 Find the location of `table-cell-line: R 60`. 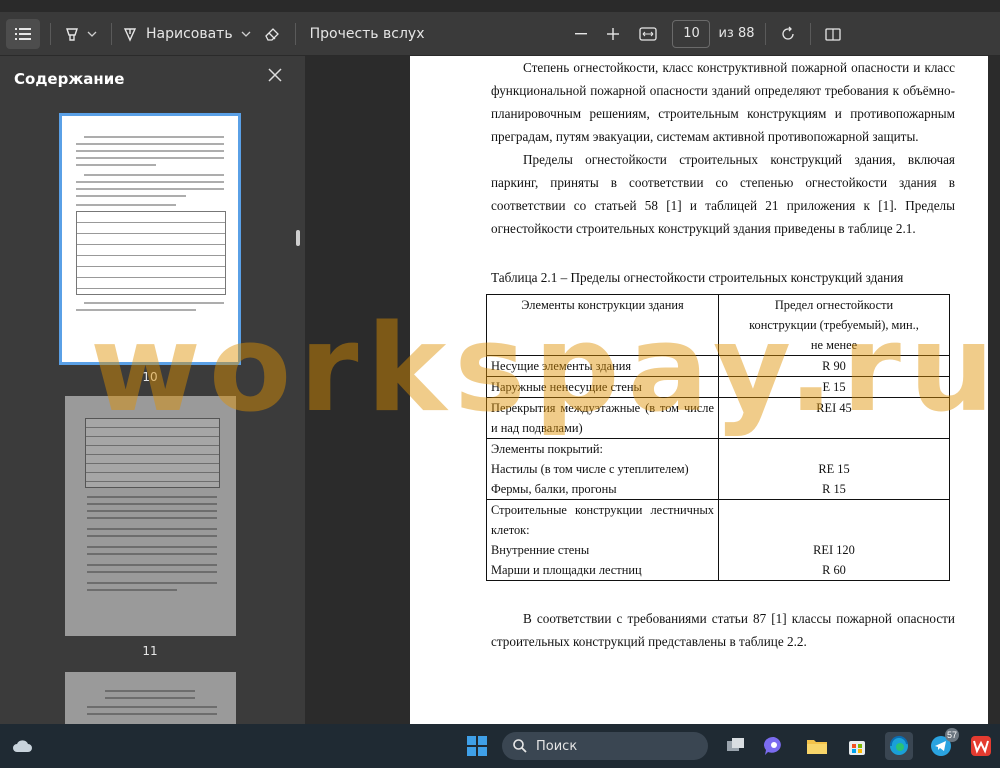

table-cell-line: R 60 is located at coordinates (834, 570).